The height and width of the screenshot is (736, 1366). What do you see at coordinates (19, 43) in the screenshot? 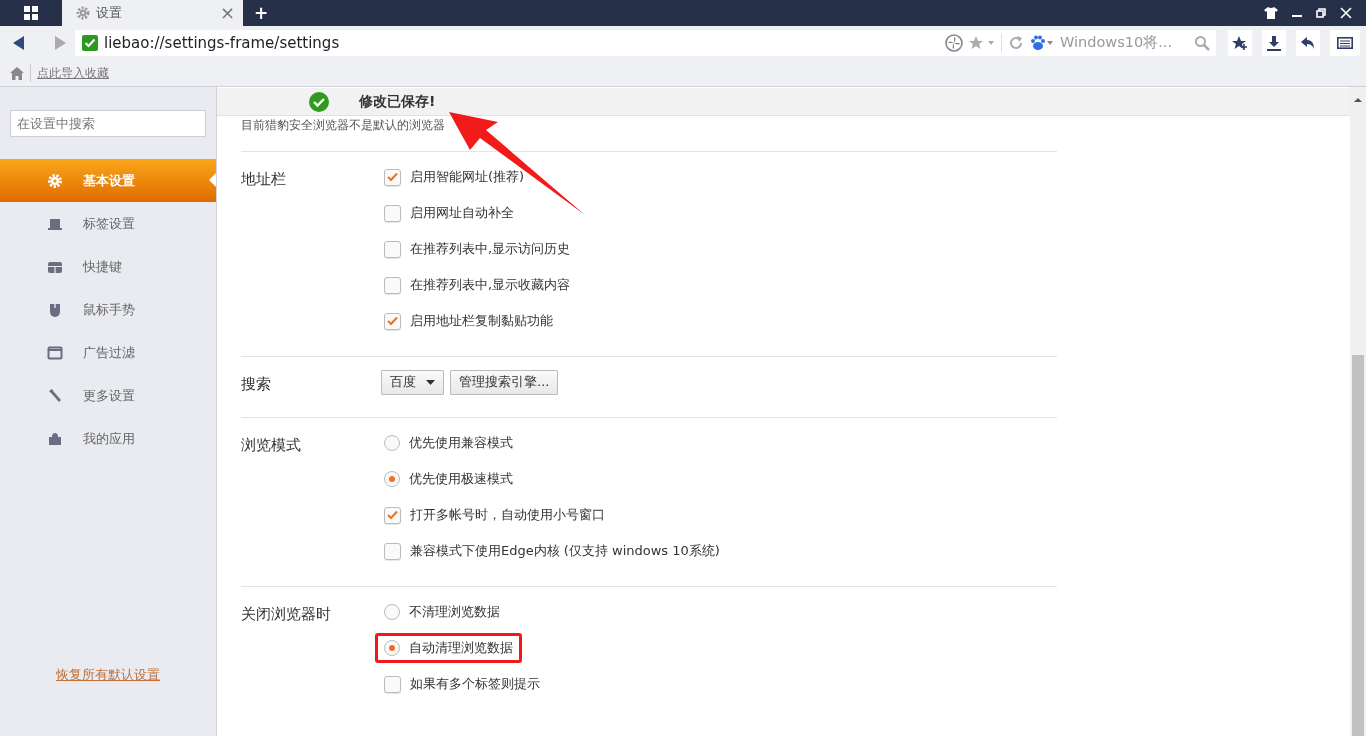
I see `back-icon` at bounding box center [19, 43].